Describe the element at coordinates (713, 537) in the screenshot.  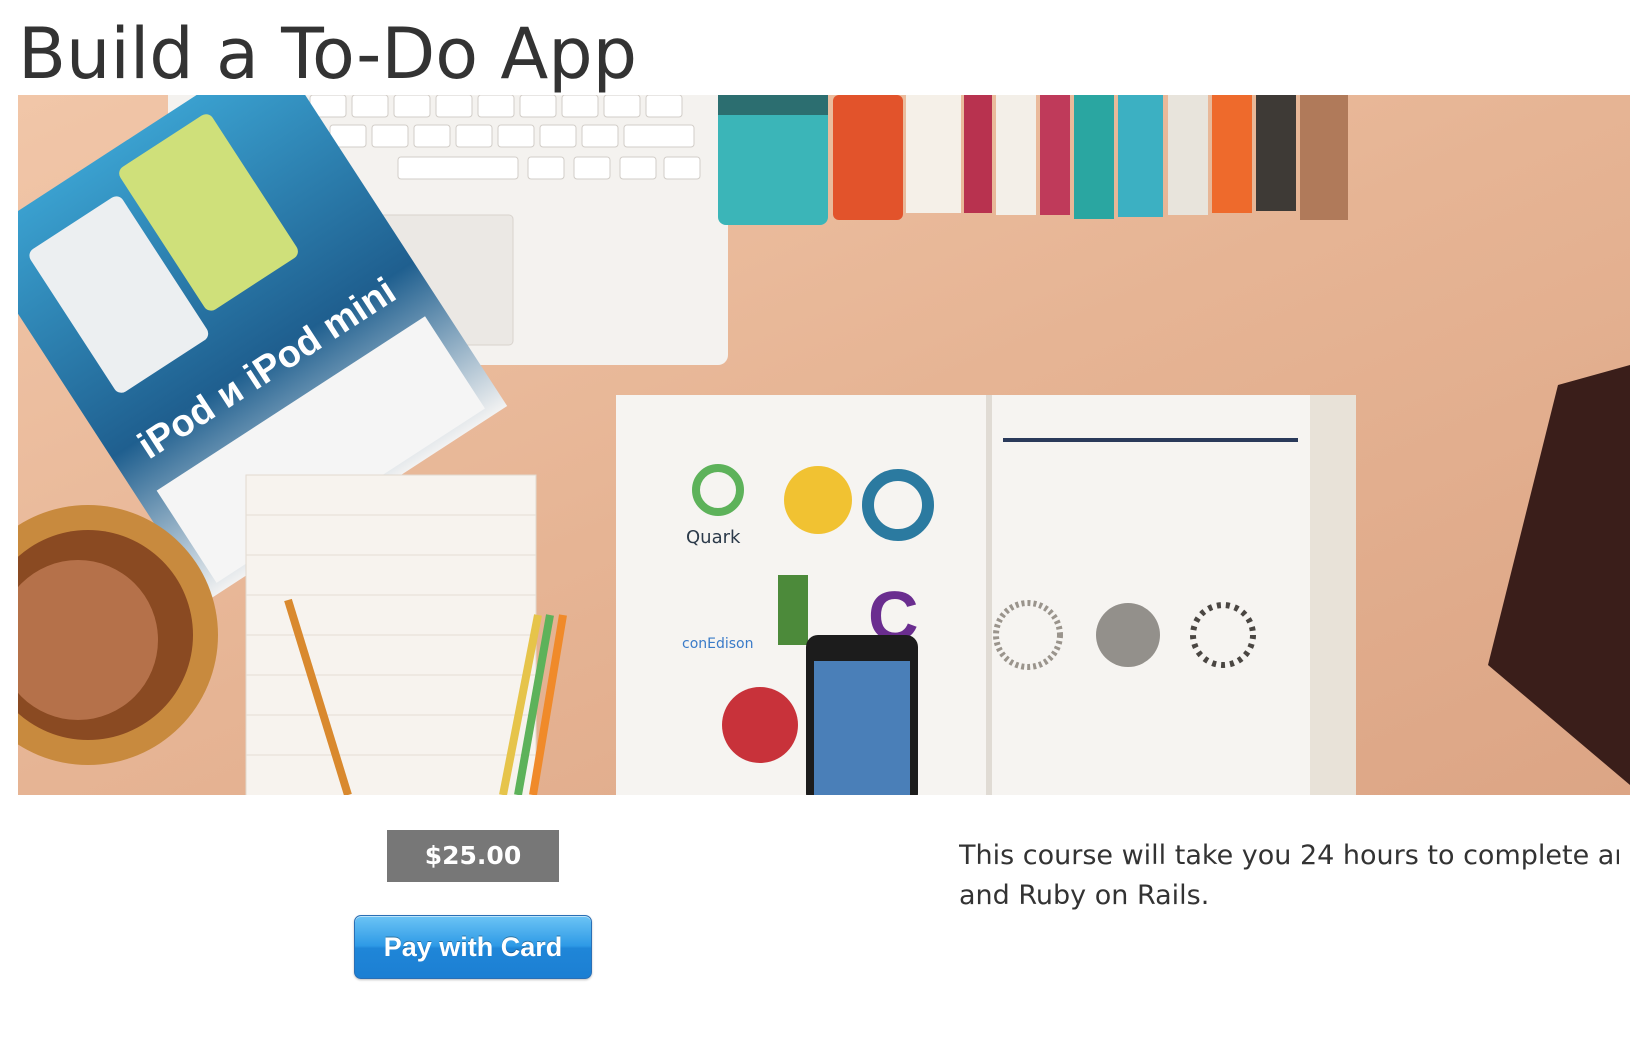
I see `svg-text: Quark` at that location.